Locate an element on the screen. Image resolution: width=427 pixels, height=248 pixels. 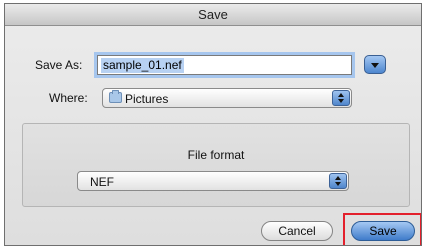
where-value: Pictures is located at coordinates (147, 99).